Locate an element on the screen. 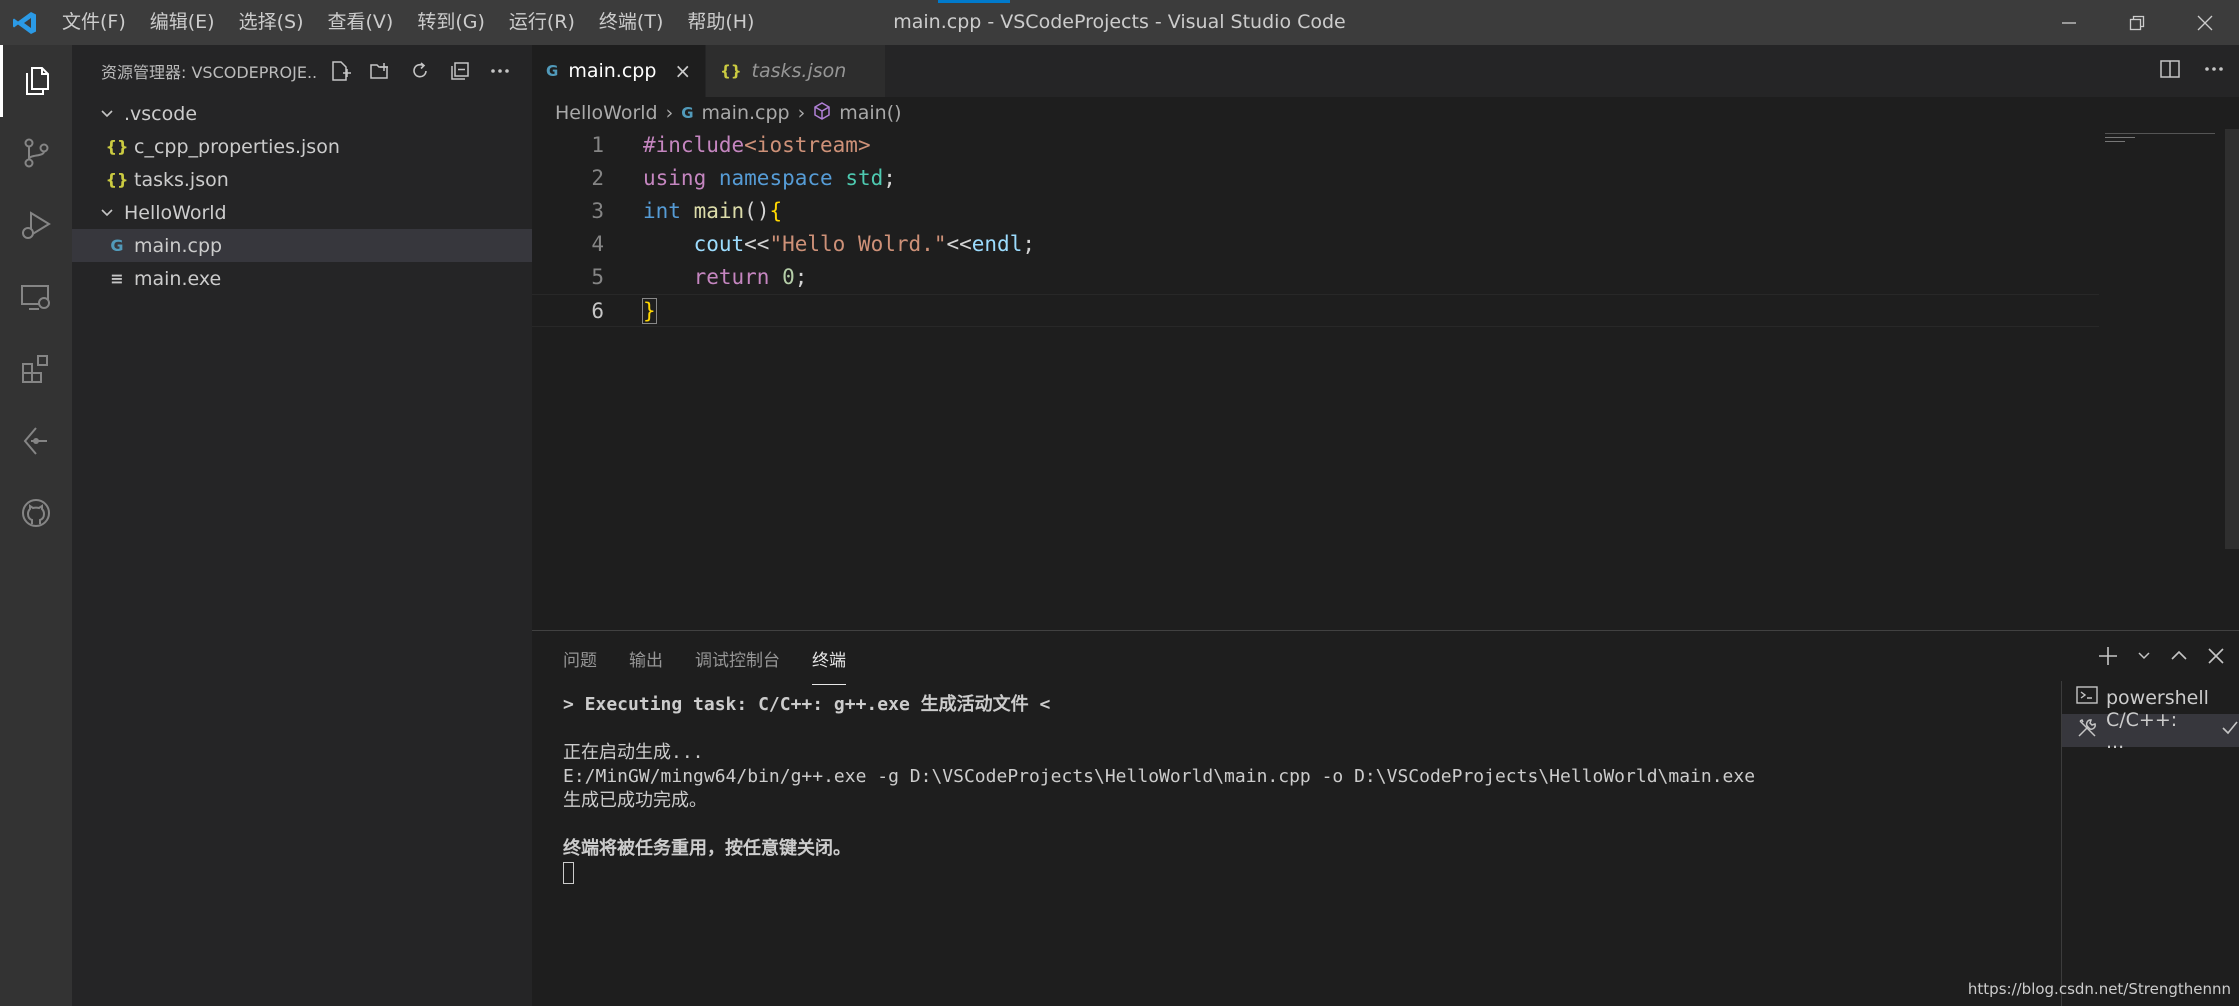 Image resolution: width=2239 pixels, height=1006 pixels. vscode-logo-icon is located at coordinates (25, 22).